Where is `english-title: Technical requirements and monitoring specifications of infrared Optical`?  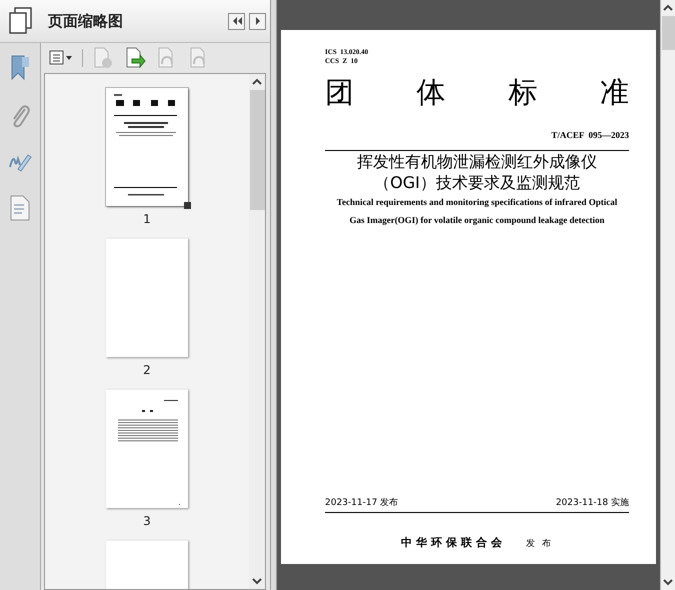 english-title: Technical requirements and monitoring specifications of infrared Optical is located at coordinates (477, 202).